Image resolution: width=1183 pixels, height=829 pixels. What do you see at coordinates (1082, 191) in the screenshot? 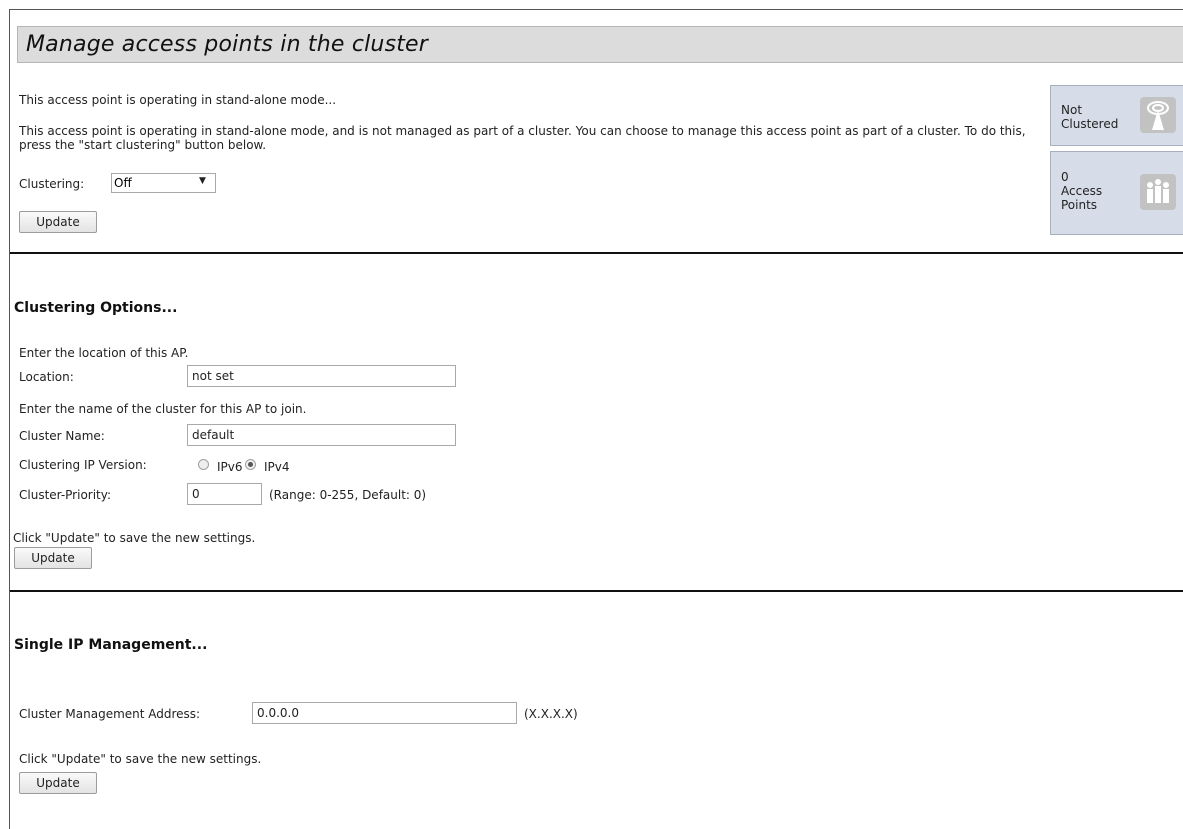
I see `ap-count-label-1: Access` at bounding box center [1082, 191].